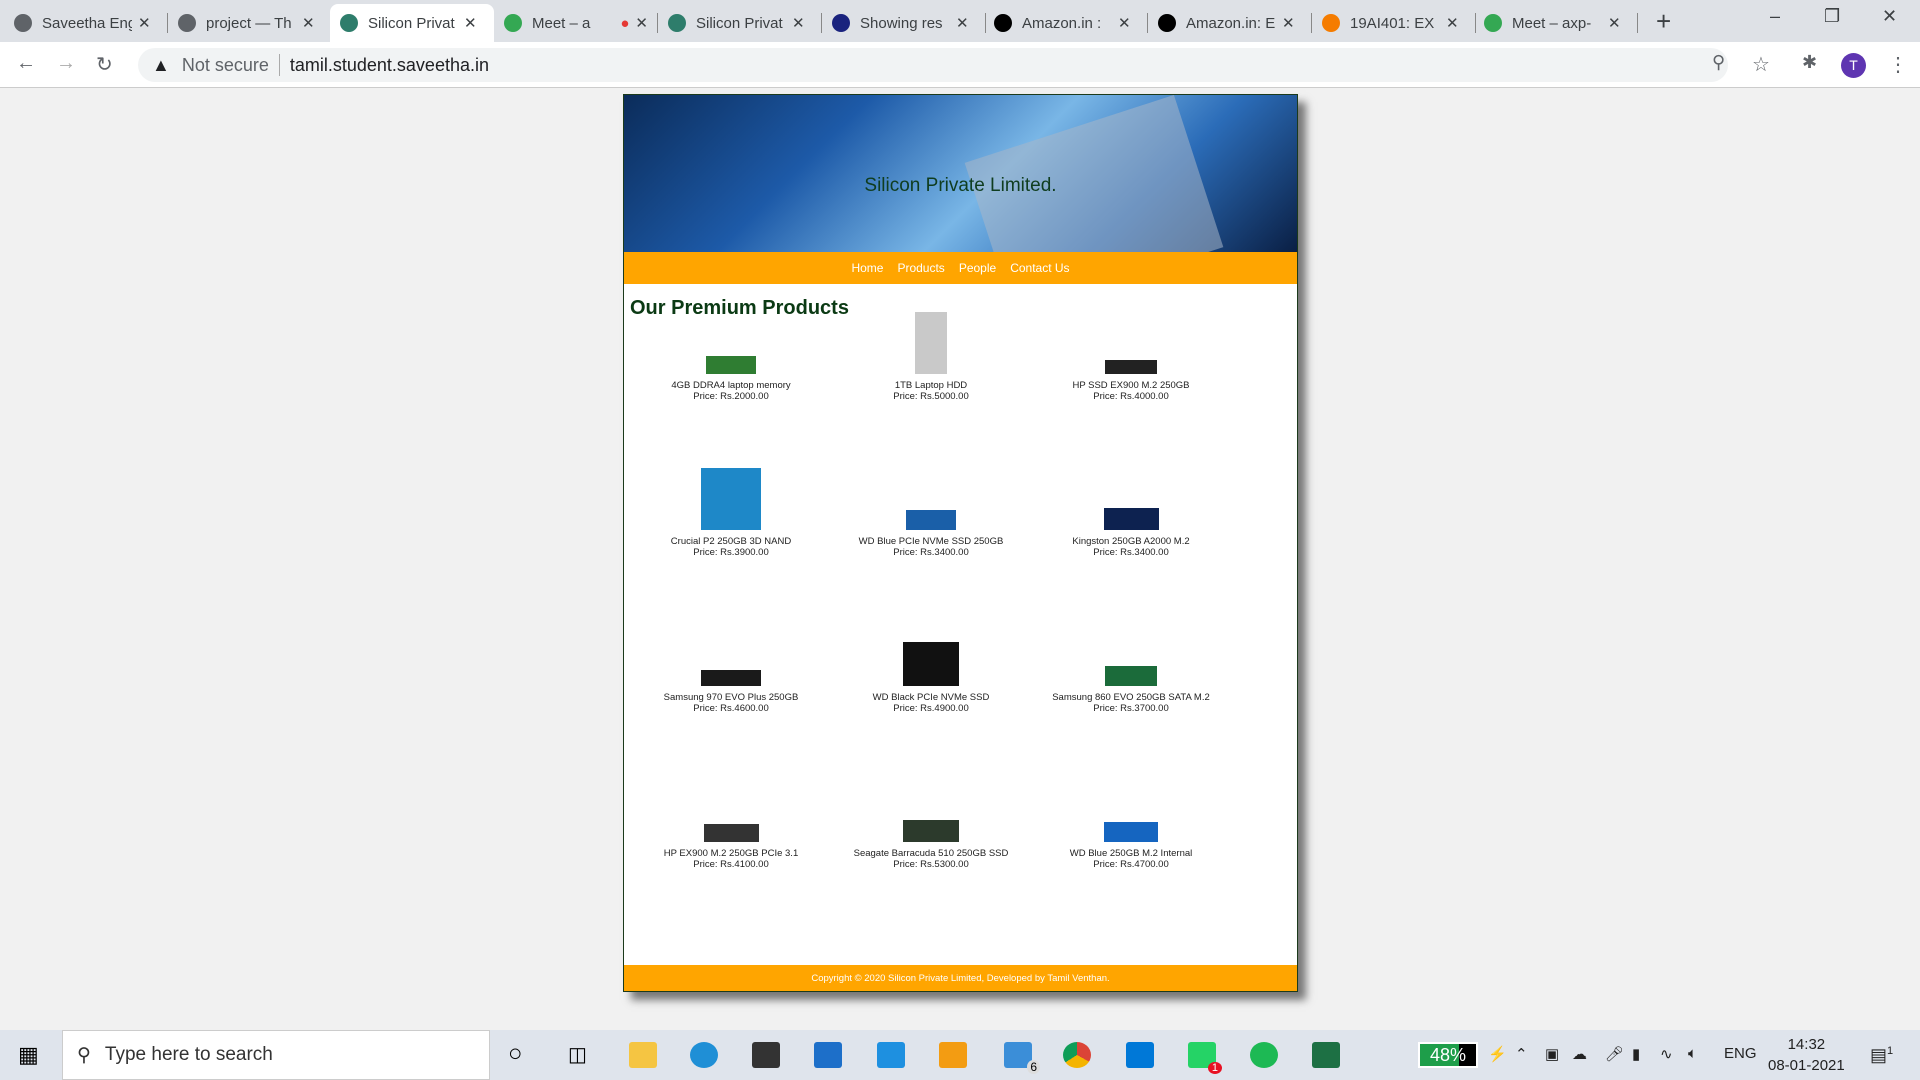  I want to click on product-price: Price: Rs.2000.00, so click(731, 396).